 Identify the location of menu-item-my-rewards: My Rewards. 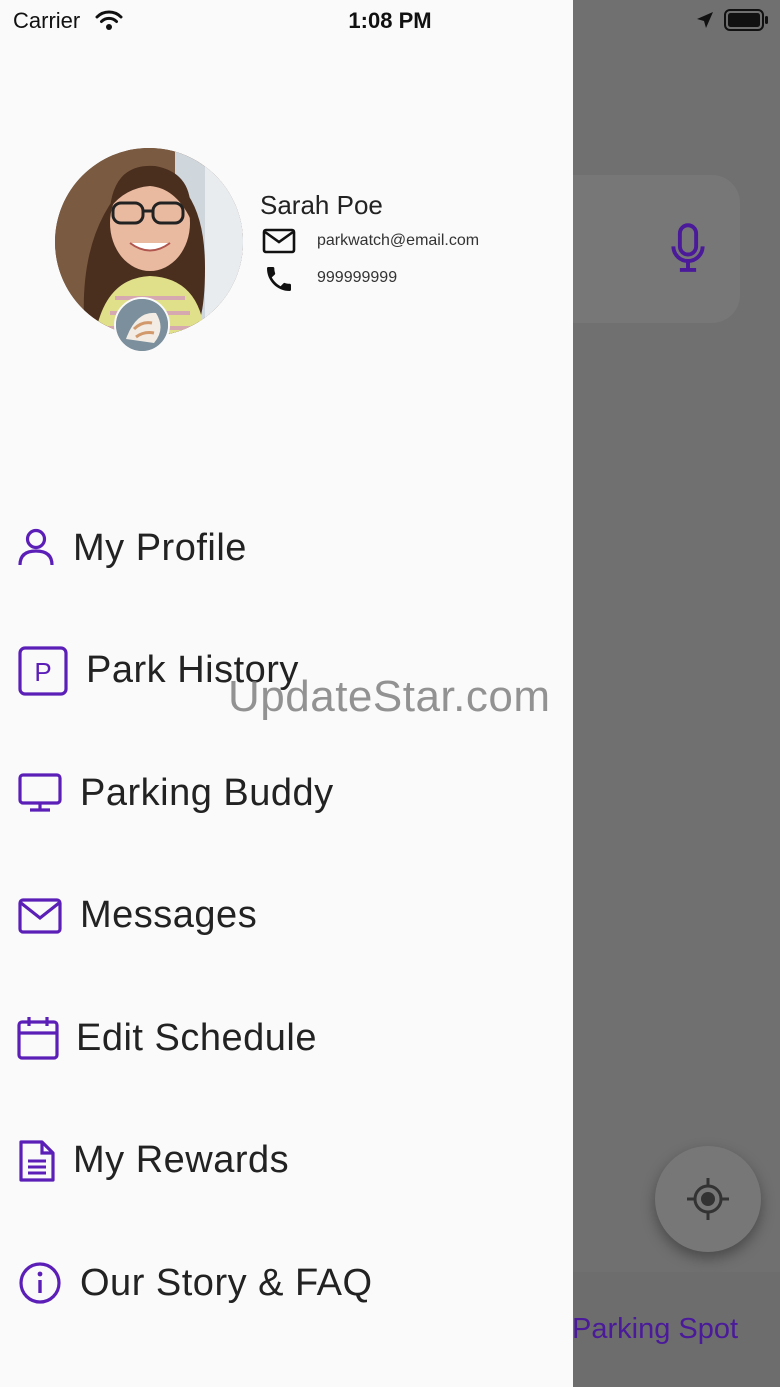
(286, 1160).